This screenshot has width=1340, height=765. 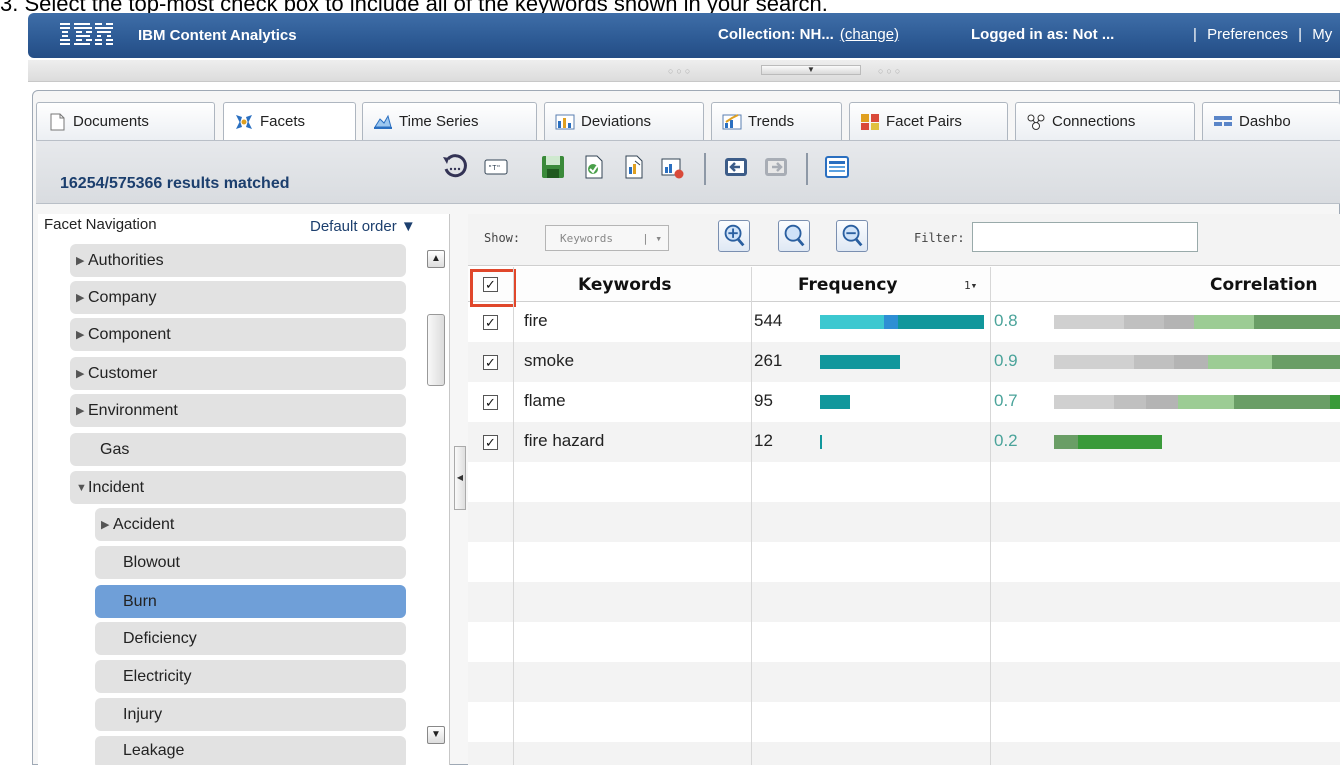 What do you see at coordinates (250, 676) in the screenshot?
I see `facet-item-electricity: Electricity` at bounding box center [250, 676].